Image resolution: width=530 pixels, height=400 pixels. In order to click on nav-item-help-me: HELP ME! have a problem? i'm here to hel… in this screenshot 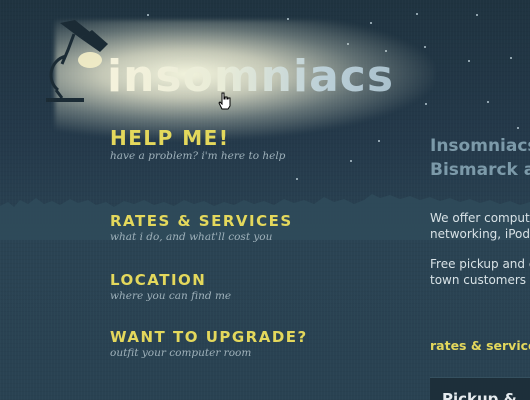, I will do `click(197, 145)`.